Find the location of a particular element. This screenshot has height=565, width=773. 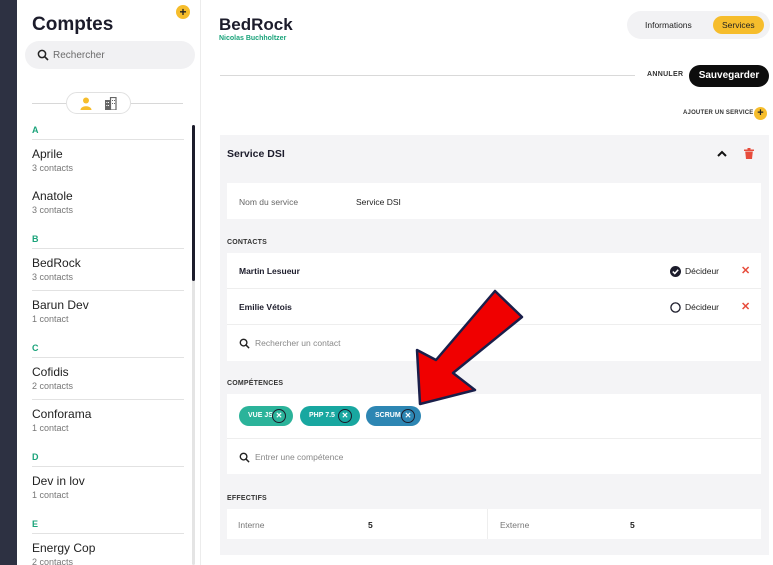

external-staff: Externe 5 is located at coordinates (625, 524).